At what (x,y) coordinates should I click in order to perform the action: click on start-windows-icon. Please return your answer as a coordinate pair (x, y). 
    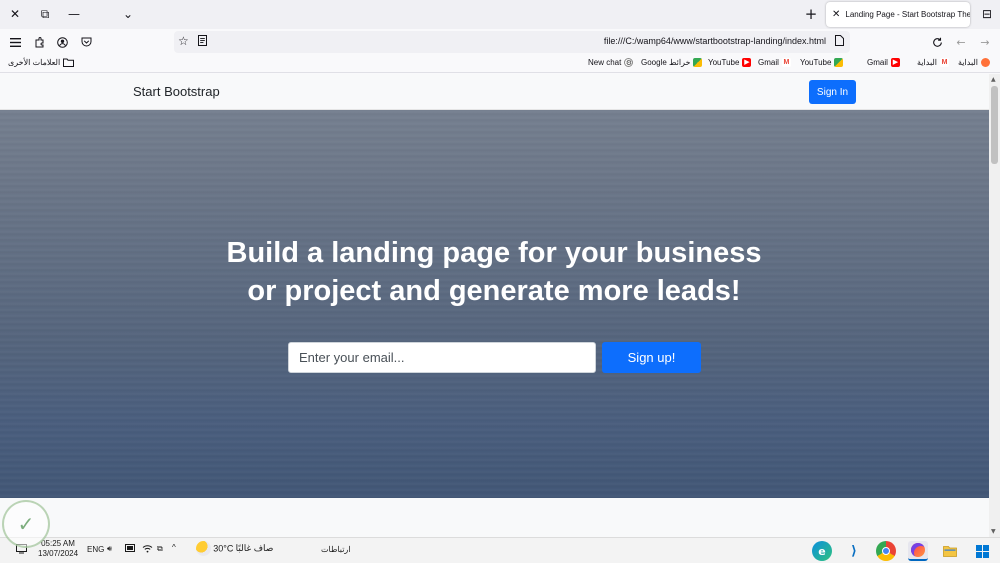
    Looking at the image, I should click on (982, 551).